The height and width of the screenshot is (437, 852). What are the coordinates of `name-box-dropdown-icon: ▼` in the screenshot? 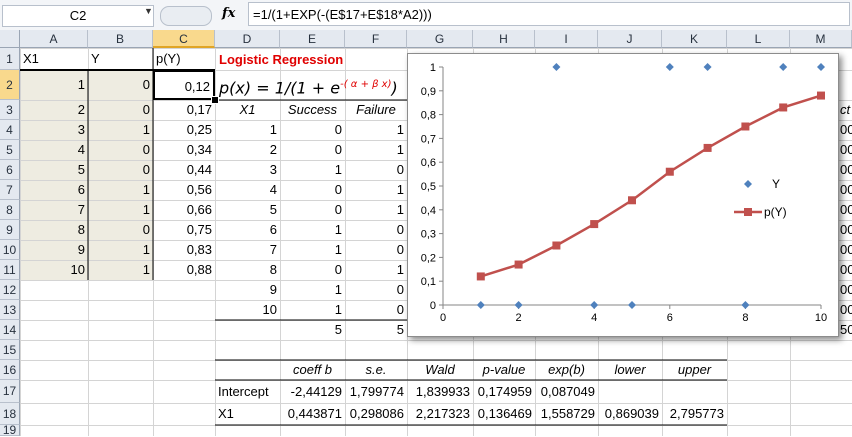 It's located at (148, 11).